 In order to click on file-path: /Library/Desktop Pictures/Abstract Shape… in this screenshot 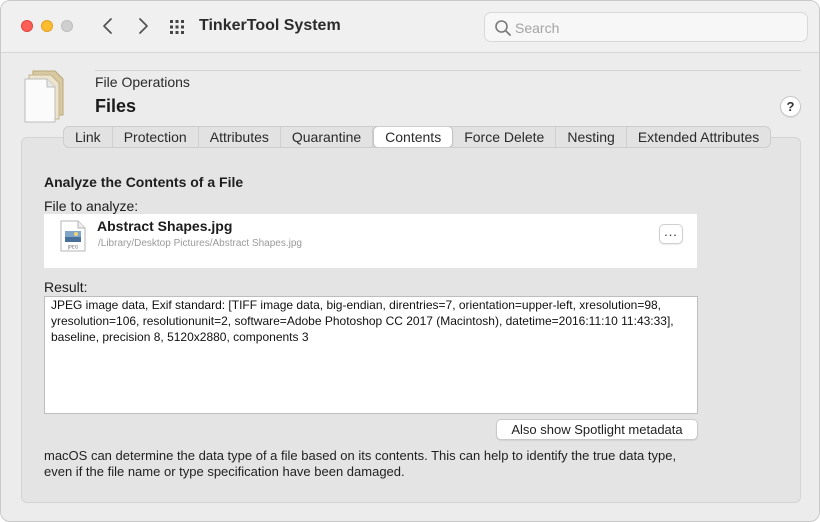, I will do `click(200, 243)`.